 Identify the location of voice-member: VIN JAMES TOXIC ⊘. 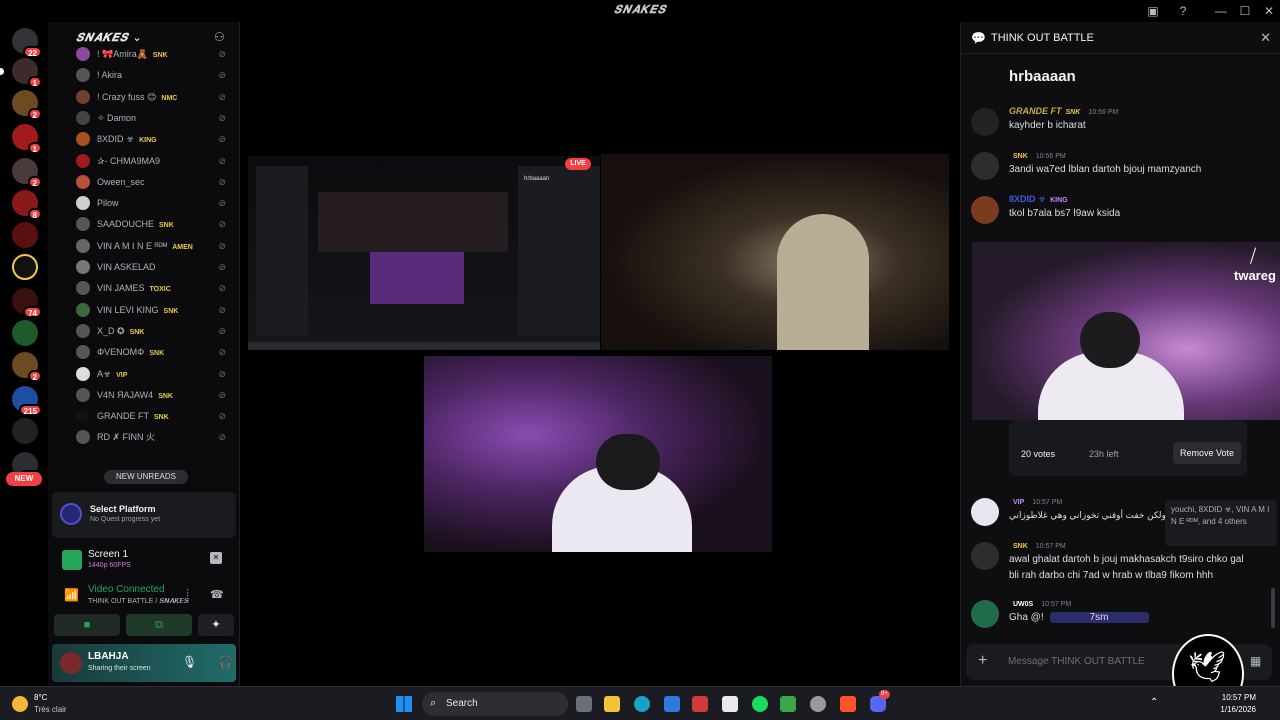
(156, 288).